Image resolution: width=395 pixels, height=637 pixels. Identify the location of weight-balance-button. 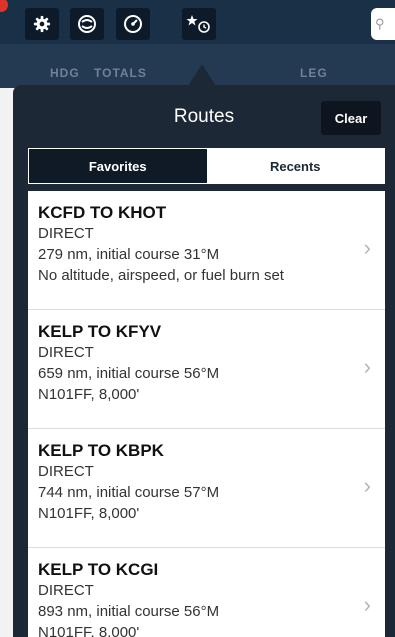
(87, 24).